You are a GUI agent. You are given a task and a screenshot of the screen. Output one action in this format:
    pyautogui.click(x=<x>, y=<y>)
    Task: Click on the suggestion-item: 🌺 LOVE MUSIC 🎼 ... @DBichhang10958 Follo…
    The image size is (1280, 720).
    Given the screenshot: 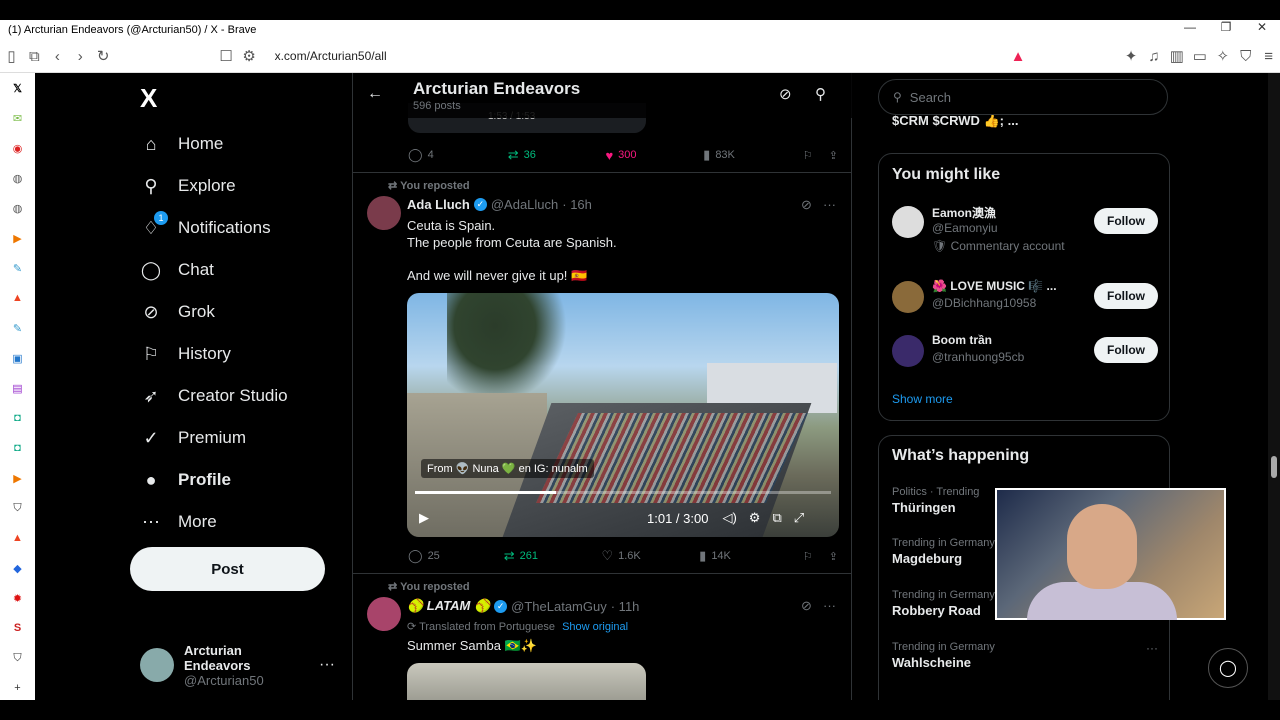 What is the action you would take?
    pyautogui.click(x=1025, y=300)
    